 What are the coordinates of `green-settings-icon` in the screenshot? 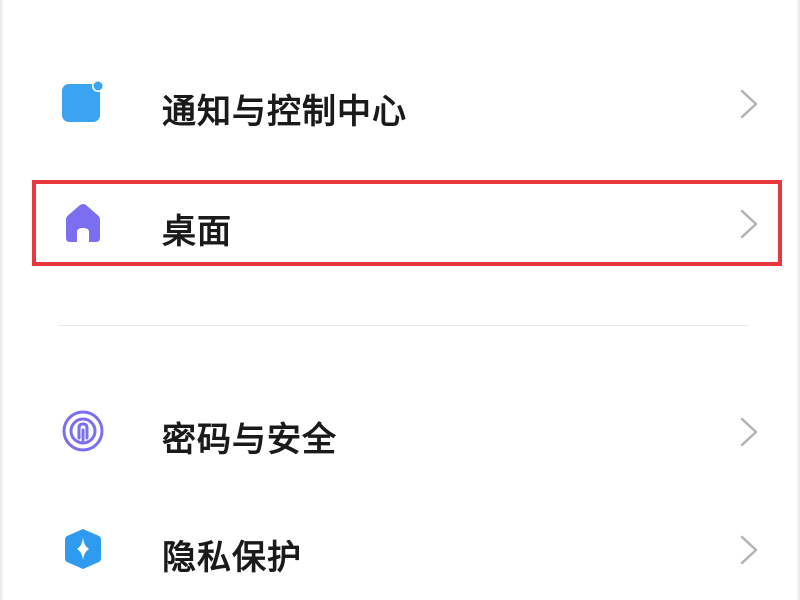 It's located at (83, 1).